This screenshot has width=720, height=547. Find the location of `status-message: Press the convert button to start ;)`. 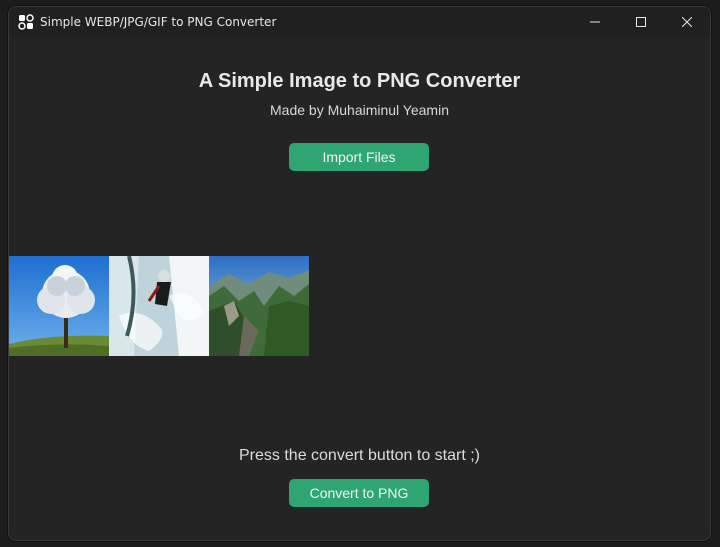

status-message: Press the convert button to start ;) is located at coordinates (359, 455).